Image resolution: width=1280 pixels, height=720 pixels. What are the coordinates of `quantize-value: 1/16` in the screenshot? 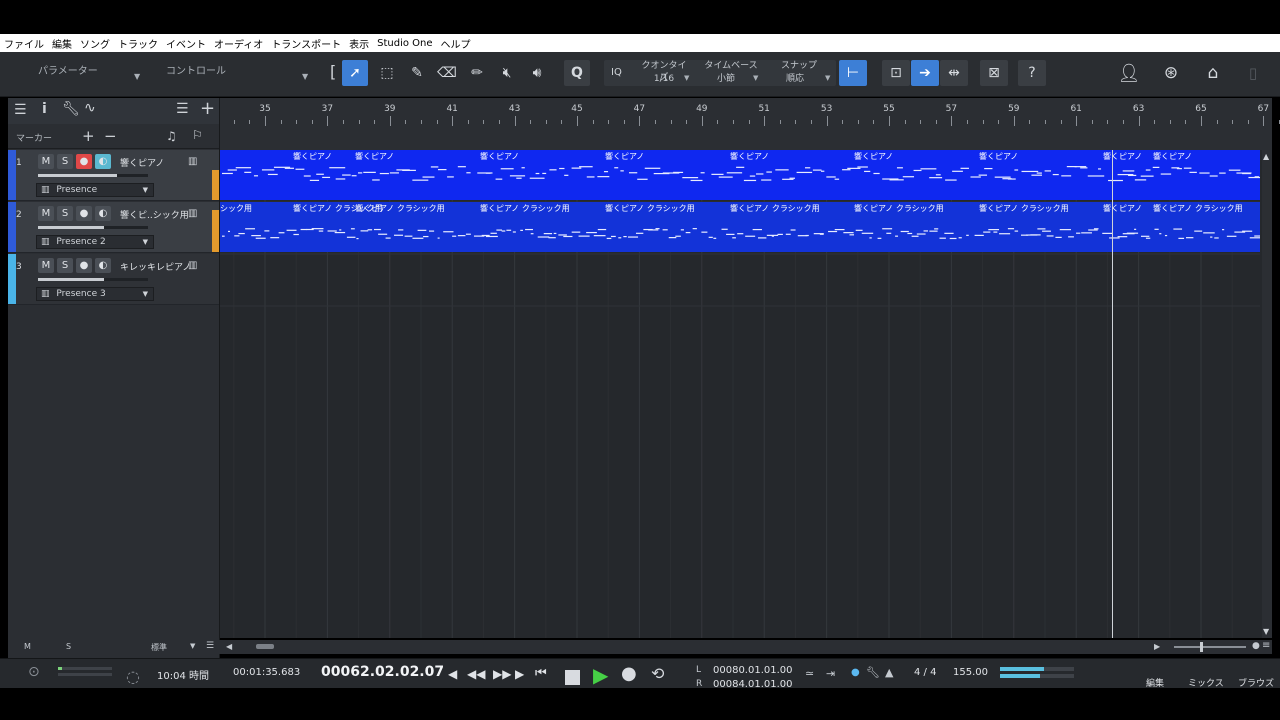 It's located at (664, 79).